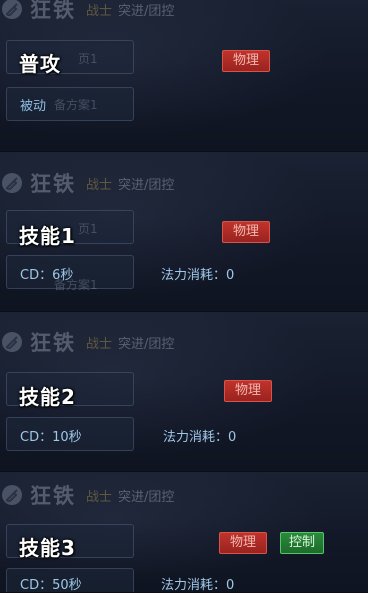 This screenshot has width=368, height=593. I want to click on skill-title: 普攻, so click(40, 64).